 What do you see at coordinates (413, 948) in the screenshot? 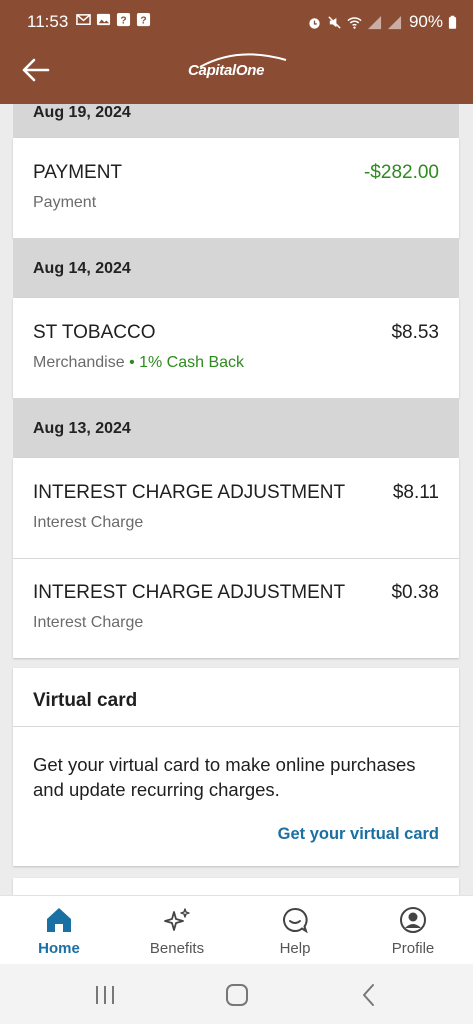
I see `nav-label: Profile` at bounding box center [413, 948].